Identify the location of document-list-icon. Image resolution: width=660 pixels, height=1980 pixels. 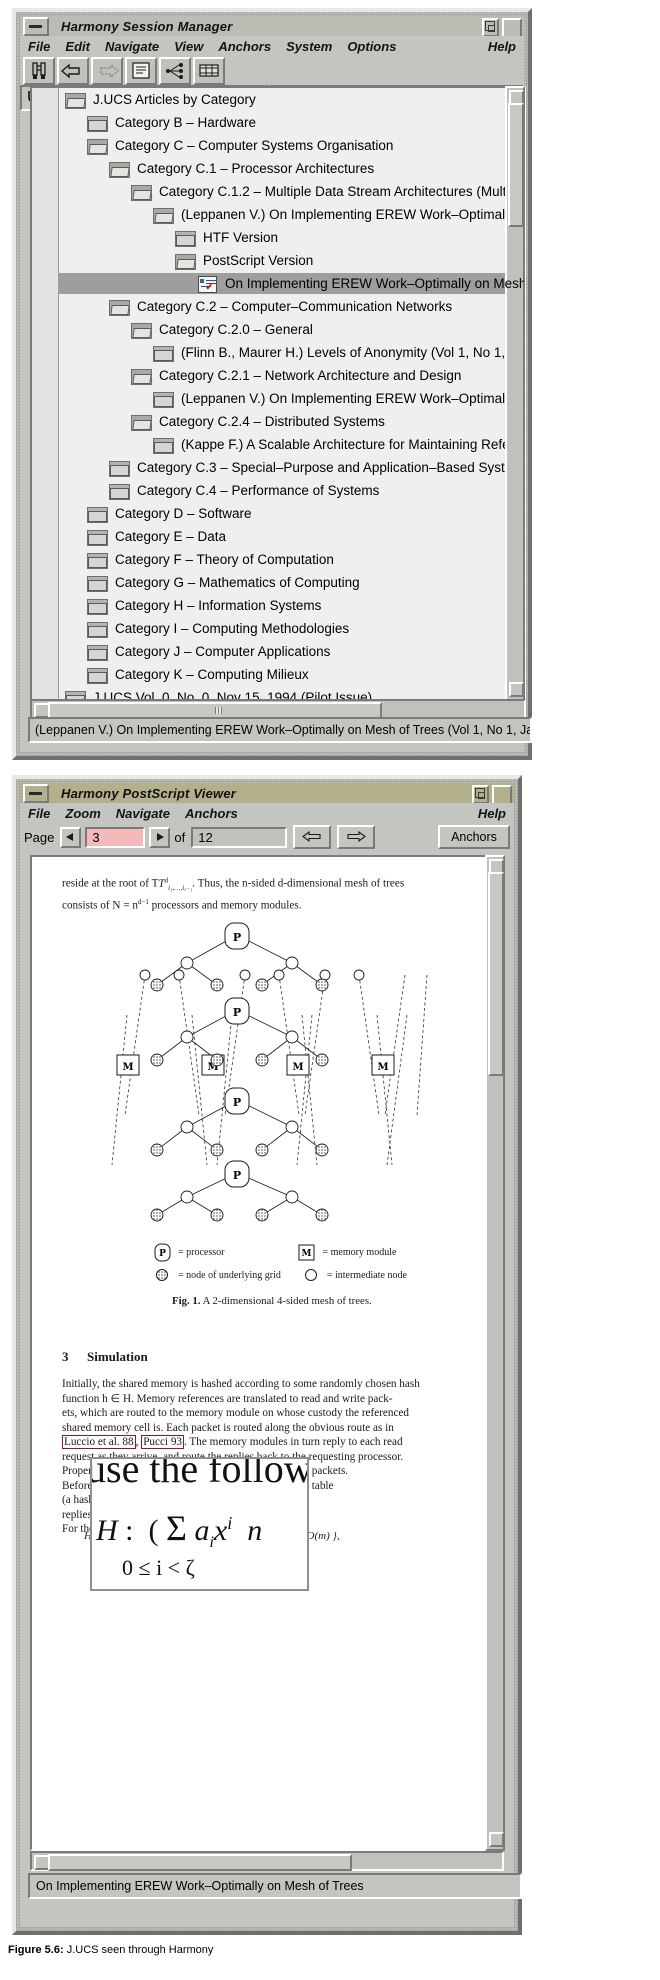
(141, 71).